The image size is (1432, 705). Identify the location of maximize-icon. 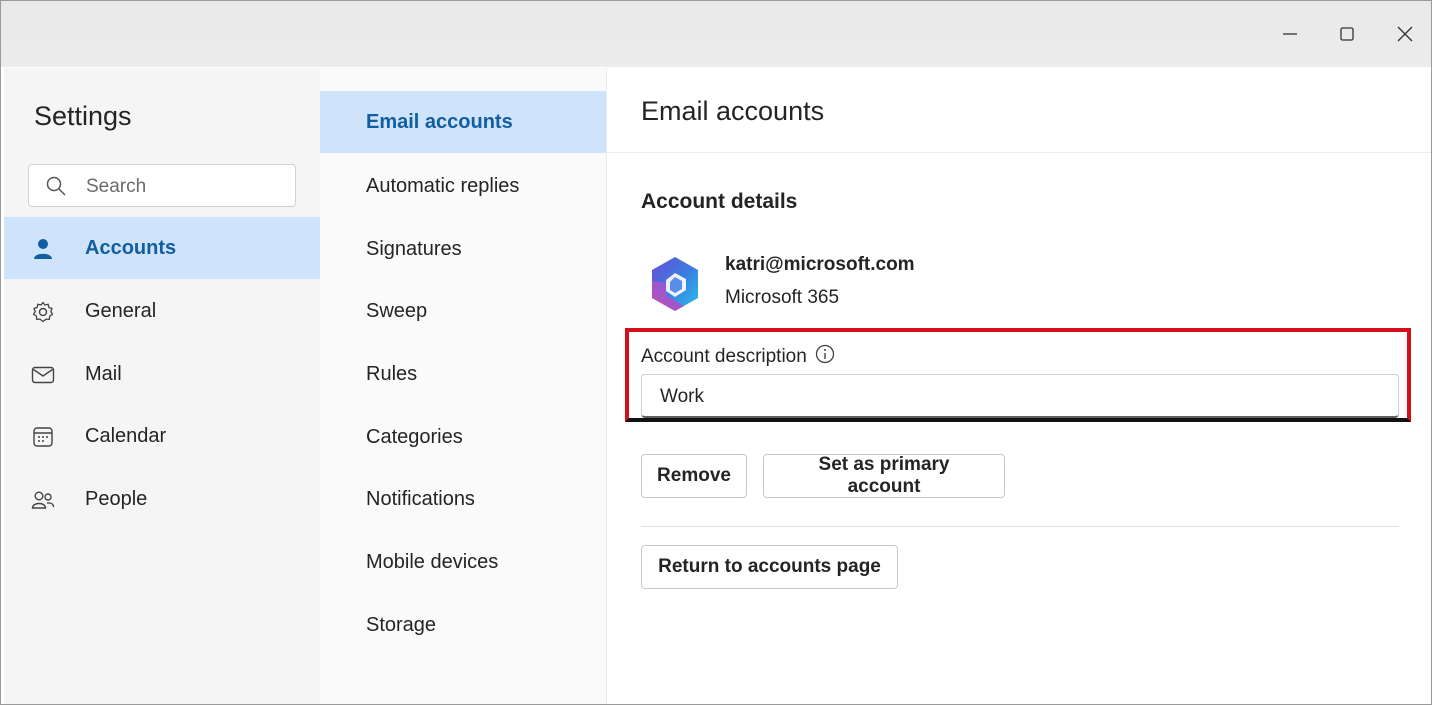
(1347, 34).